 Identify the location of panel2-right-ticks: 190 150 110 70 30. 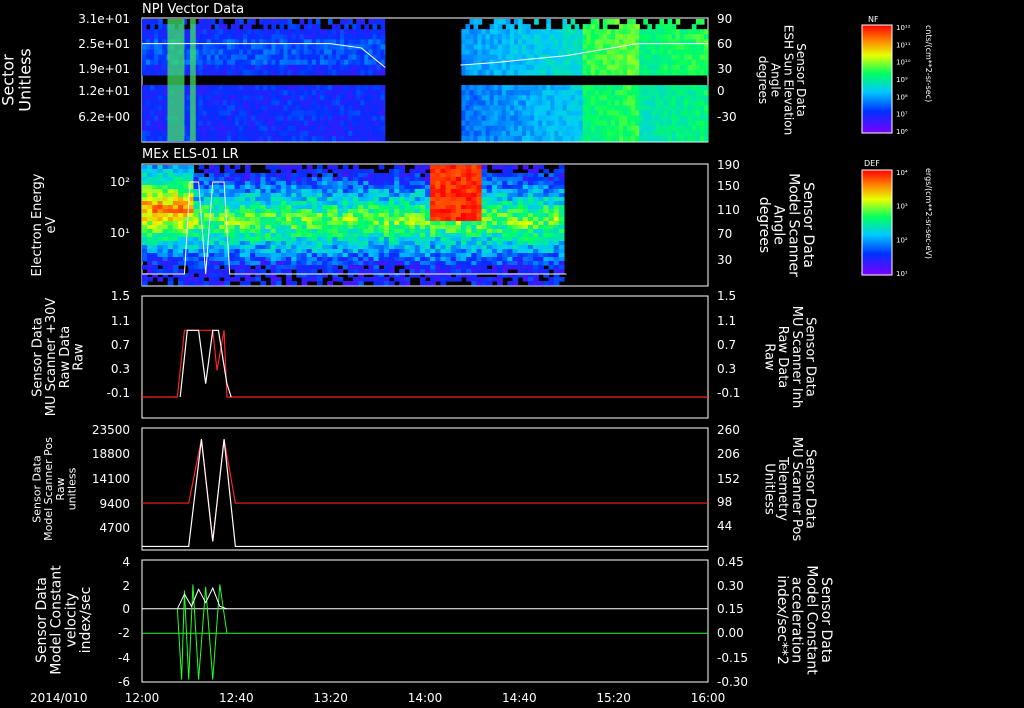
(728, 212).